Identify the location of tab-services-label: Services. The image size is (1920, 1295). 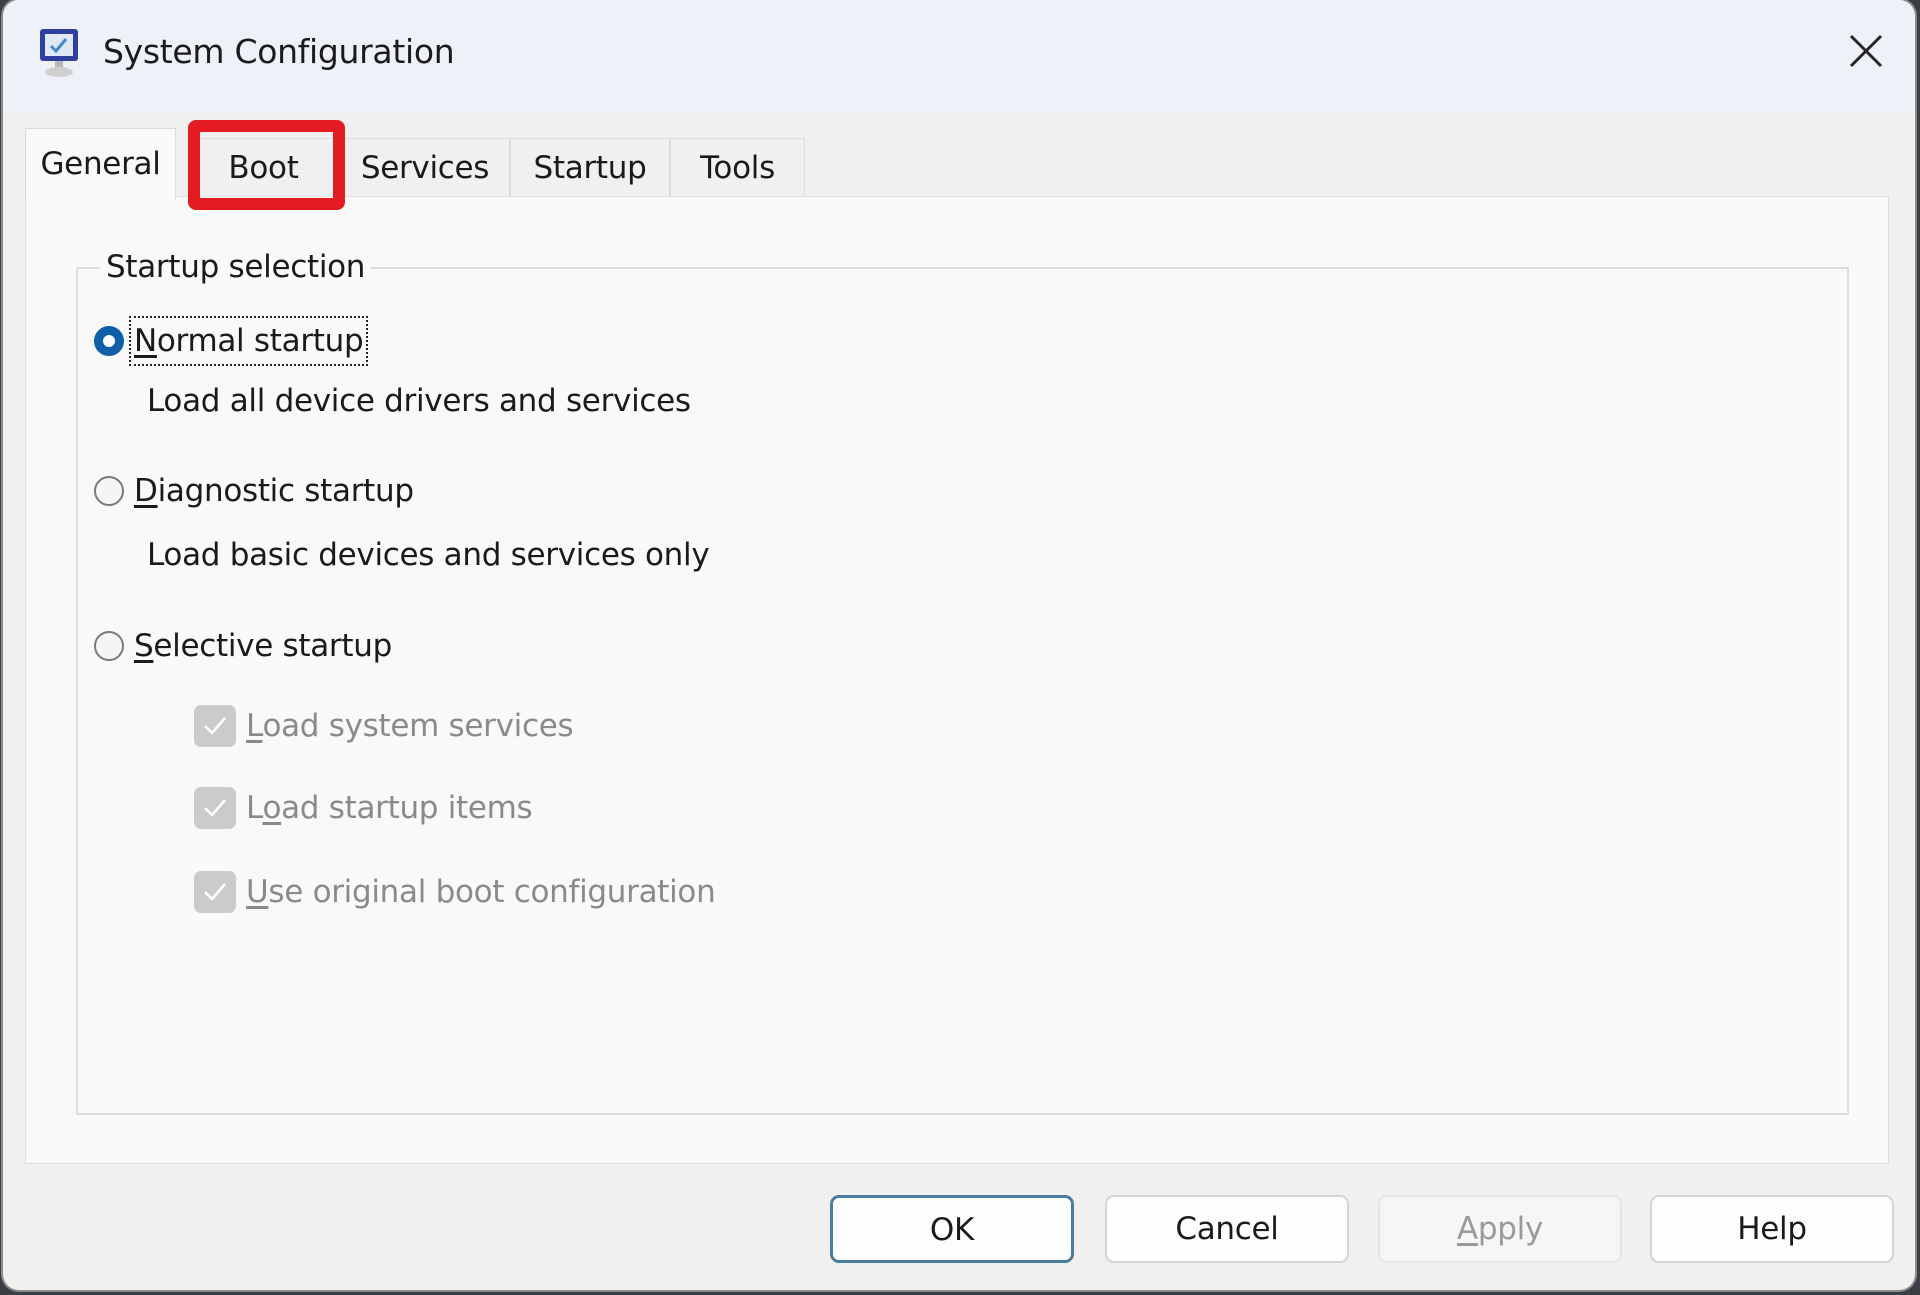
(425, 168).